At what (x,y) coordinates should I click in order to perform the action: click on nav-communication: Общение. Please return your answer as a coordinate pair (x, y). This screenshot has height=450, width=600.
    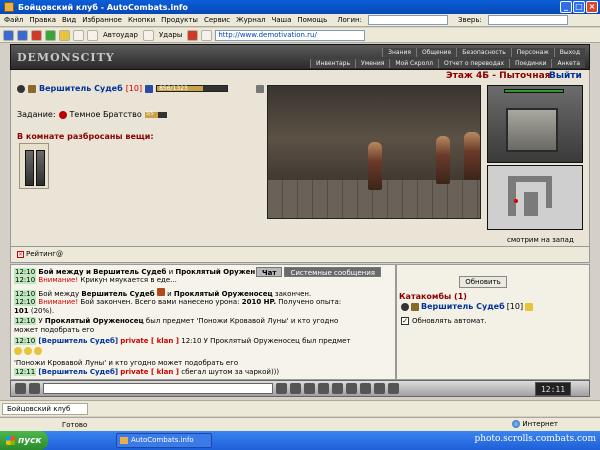
    Looking at the image, I should click on (436, 52).